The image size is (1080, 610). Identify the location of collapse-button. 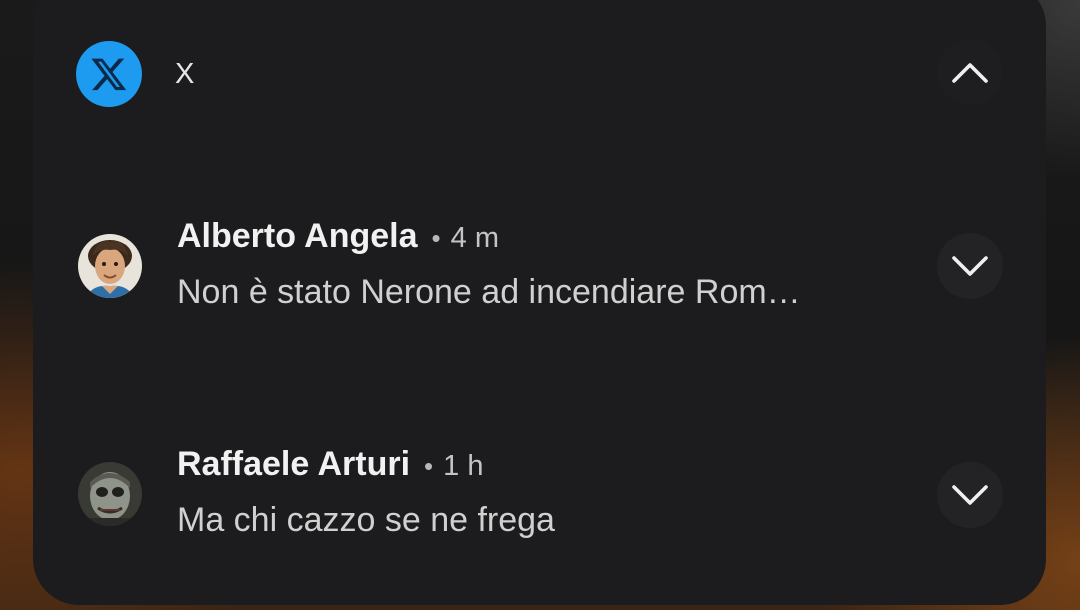
(970, 72).